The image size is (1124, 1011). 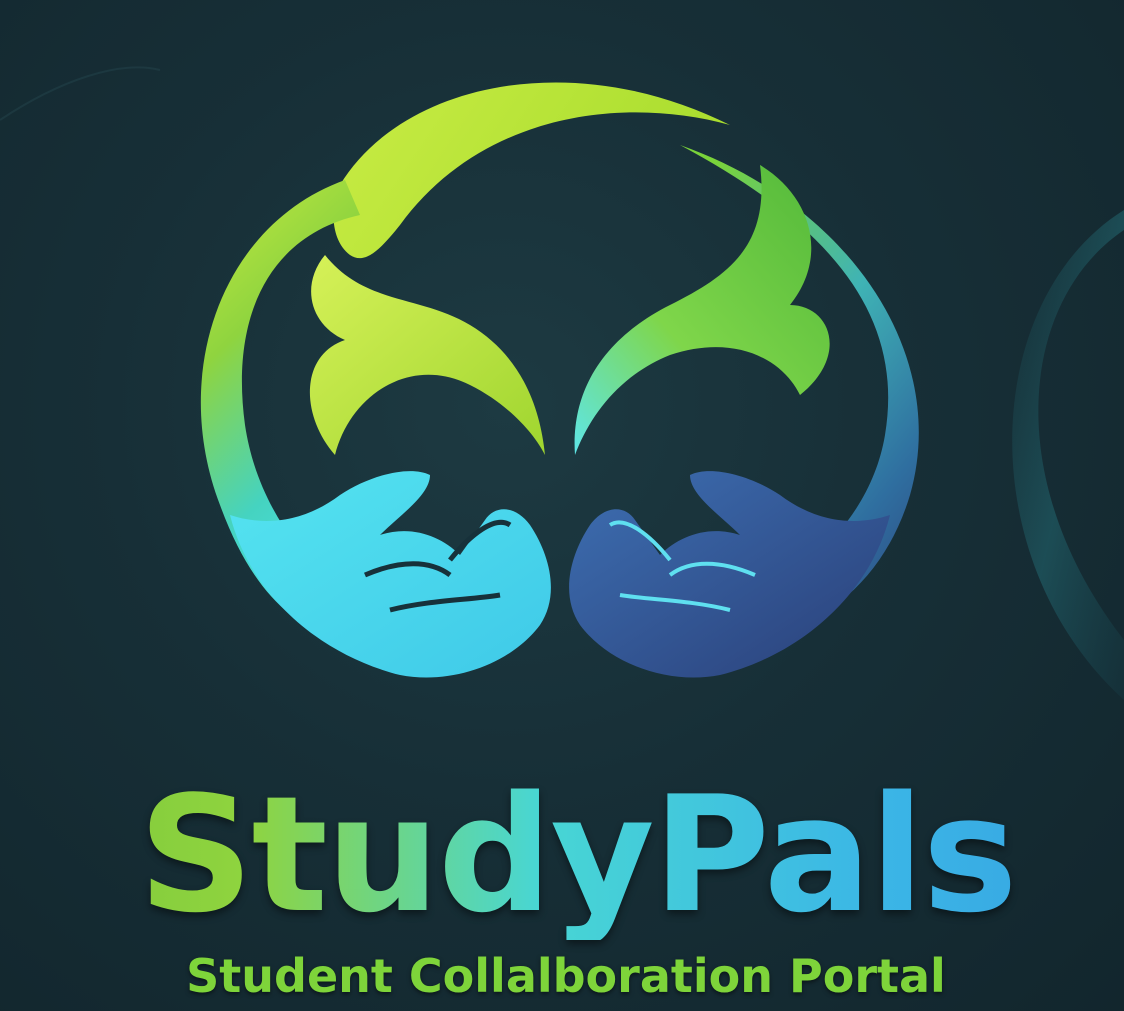 I want to click on right-leaf, so click(x=702, y=310).